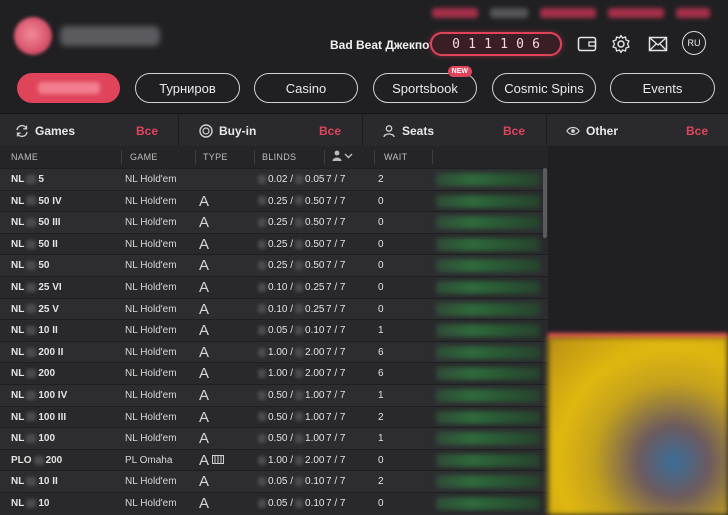 This screenshot has width=728, height=515. I want to click on promo-banner-image, so click(638, 426).